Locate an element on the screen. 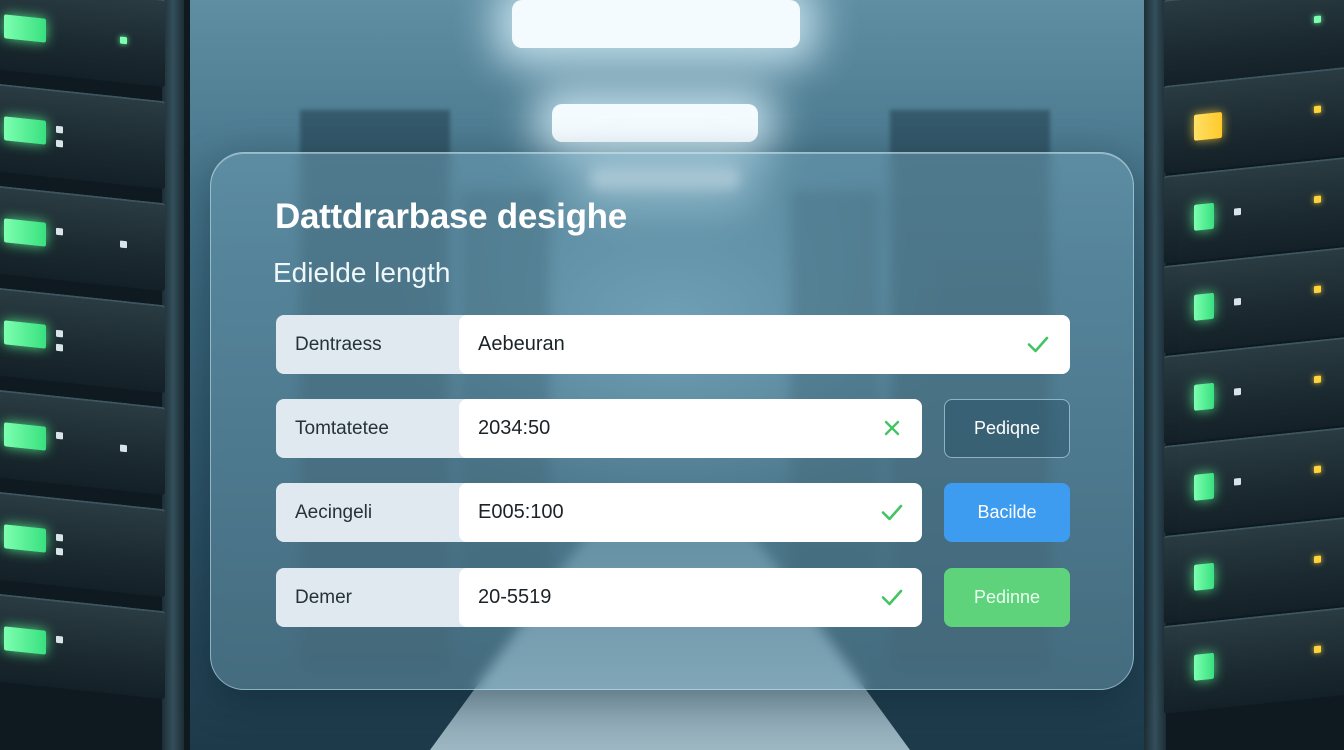  field-label: Demer is located at coordinates (376, 597).